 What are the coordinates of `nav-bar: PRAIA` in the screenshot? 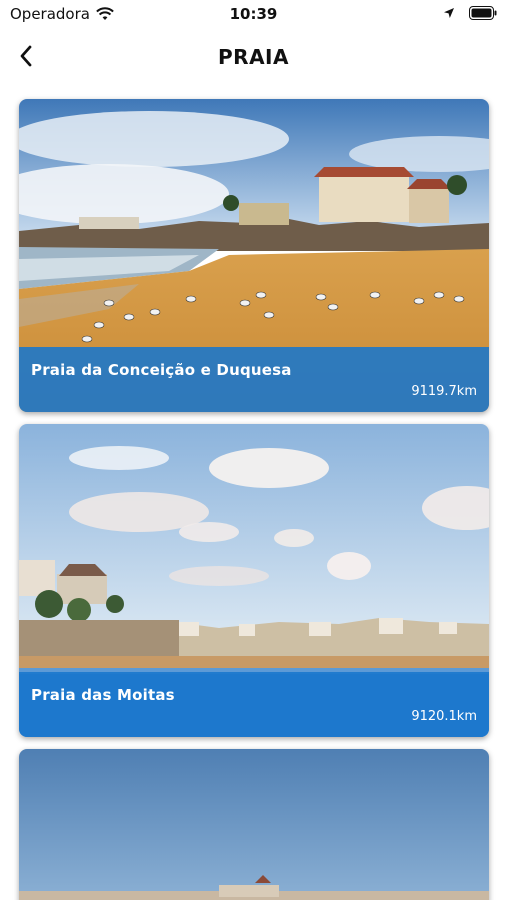 It's located at (253, 57).